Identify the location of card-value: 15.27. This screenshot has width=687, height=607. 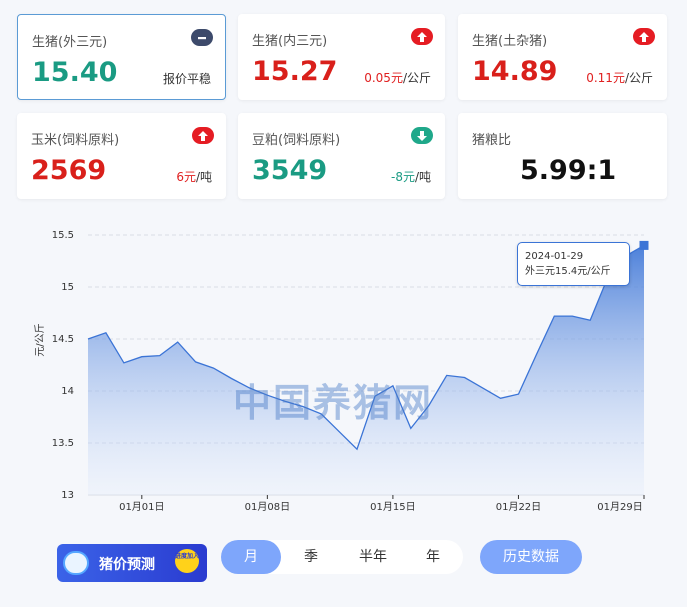
(295, 71).